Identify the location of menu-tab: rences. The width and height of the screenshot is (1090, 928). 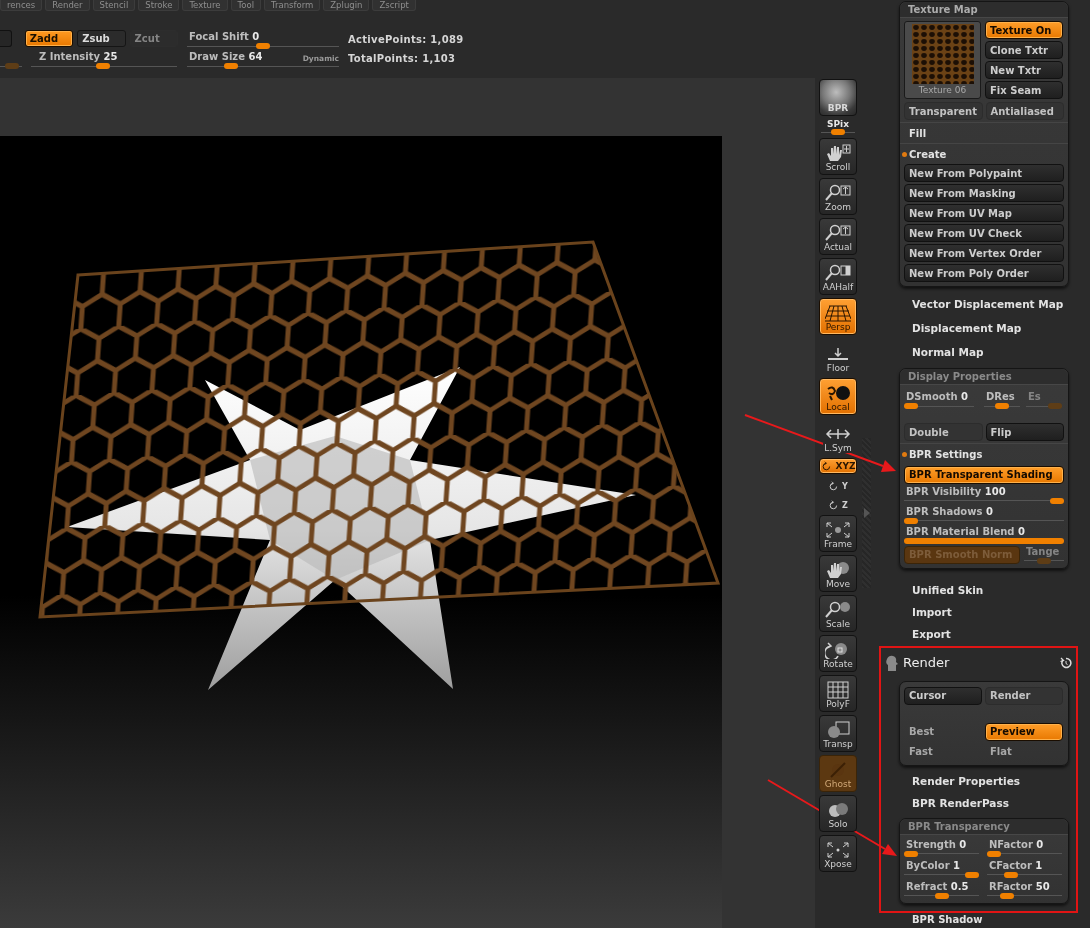
(21, 5).